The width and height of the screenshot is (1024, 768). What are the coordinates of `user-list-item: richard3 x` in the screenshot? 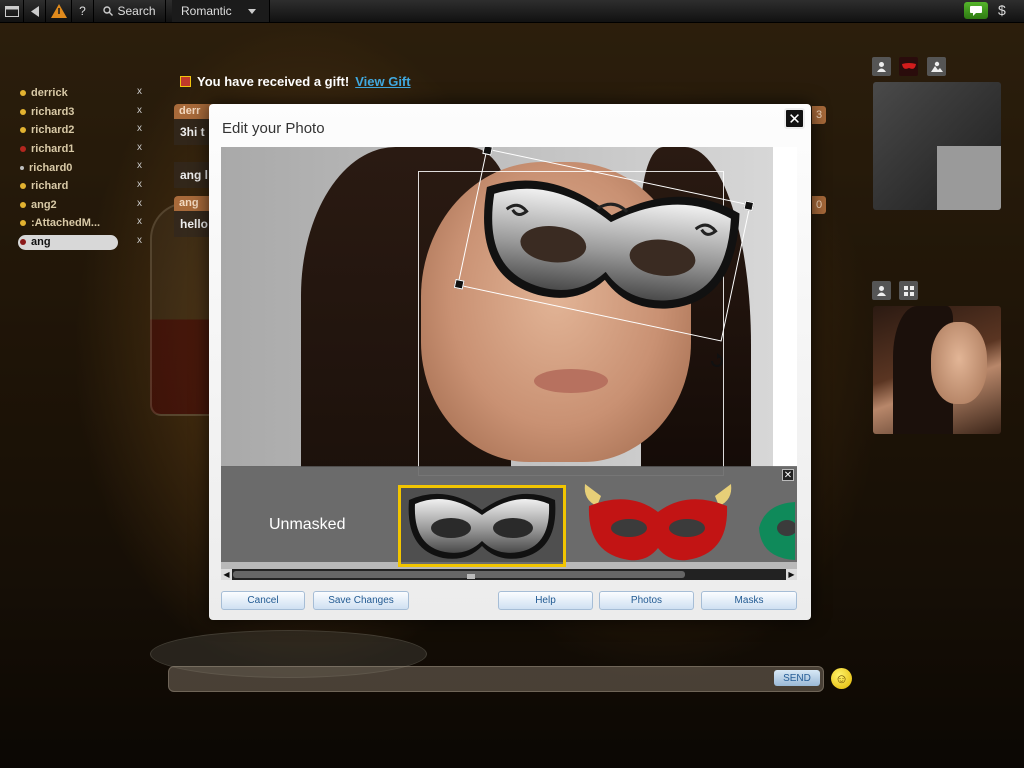 It's located at (89, 112).